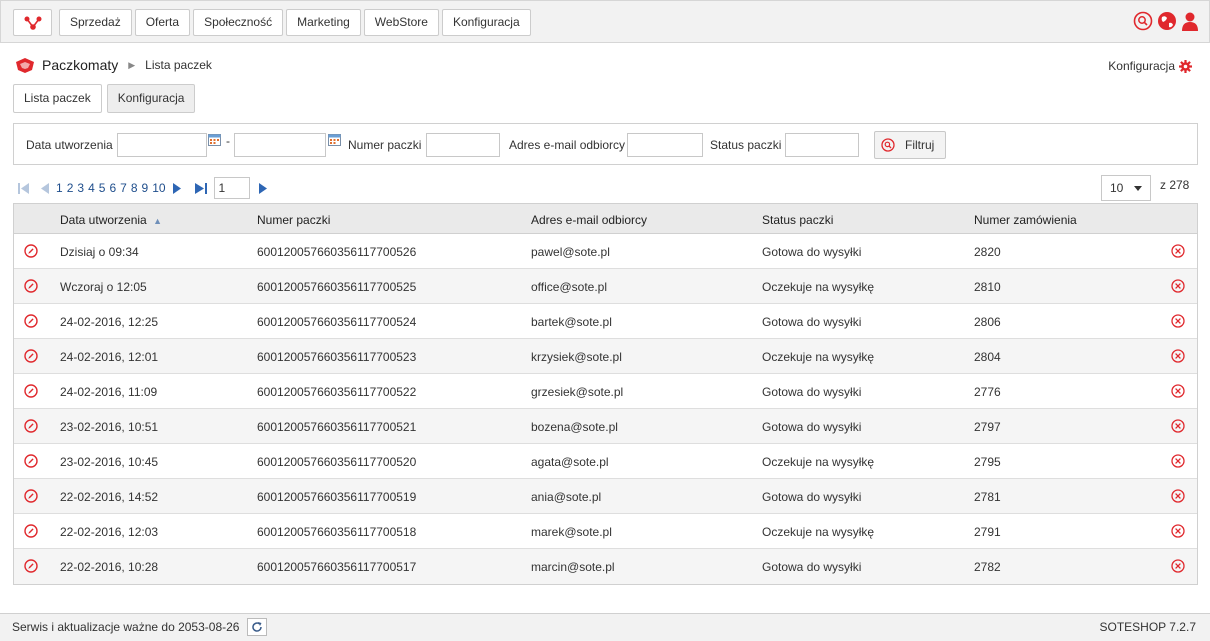 This screenshot has width=1210, height=641. Describe the element at coordinates (103, 287) in the screenshot. I see `cell-date: Wczoraj o 12:05` at that location.